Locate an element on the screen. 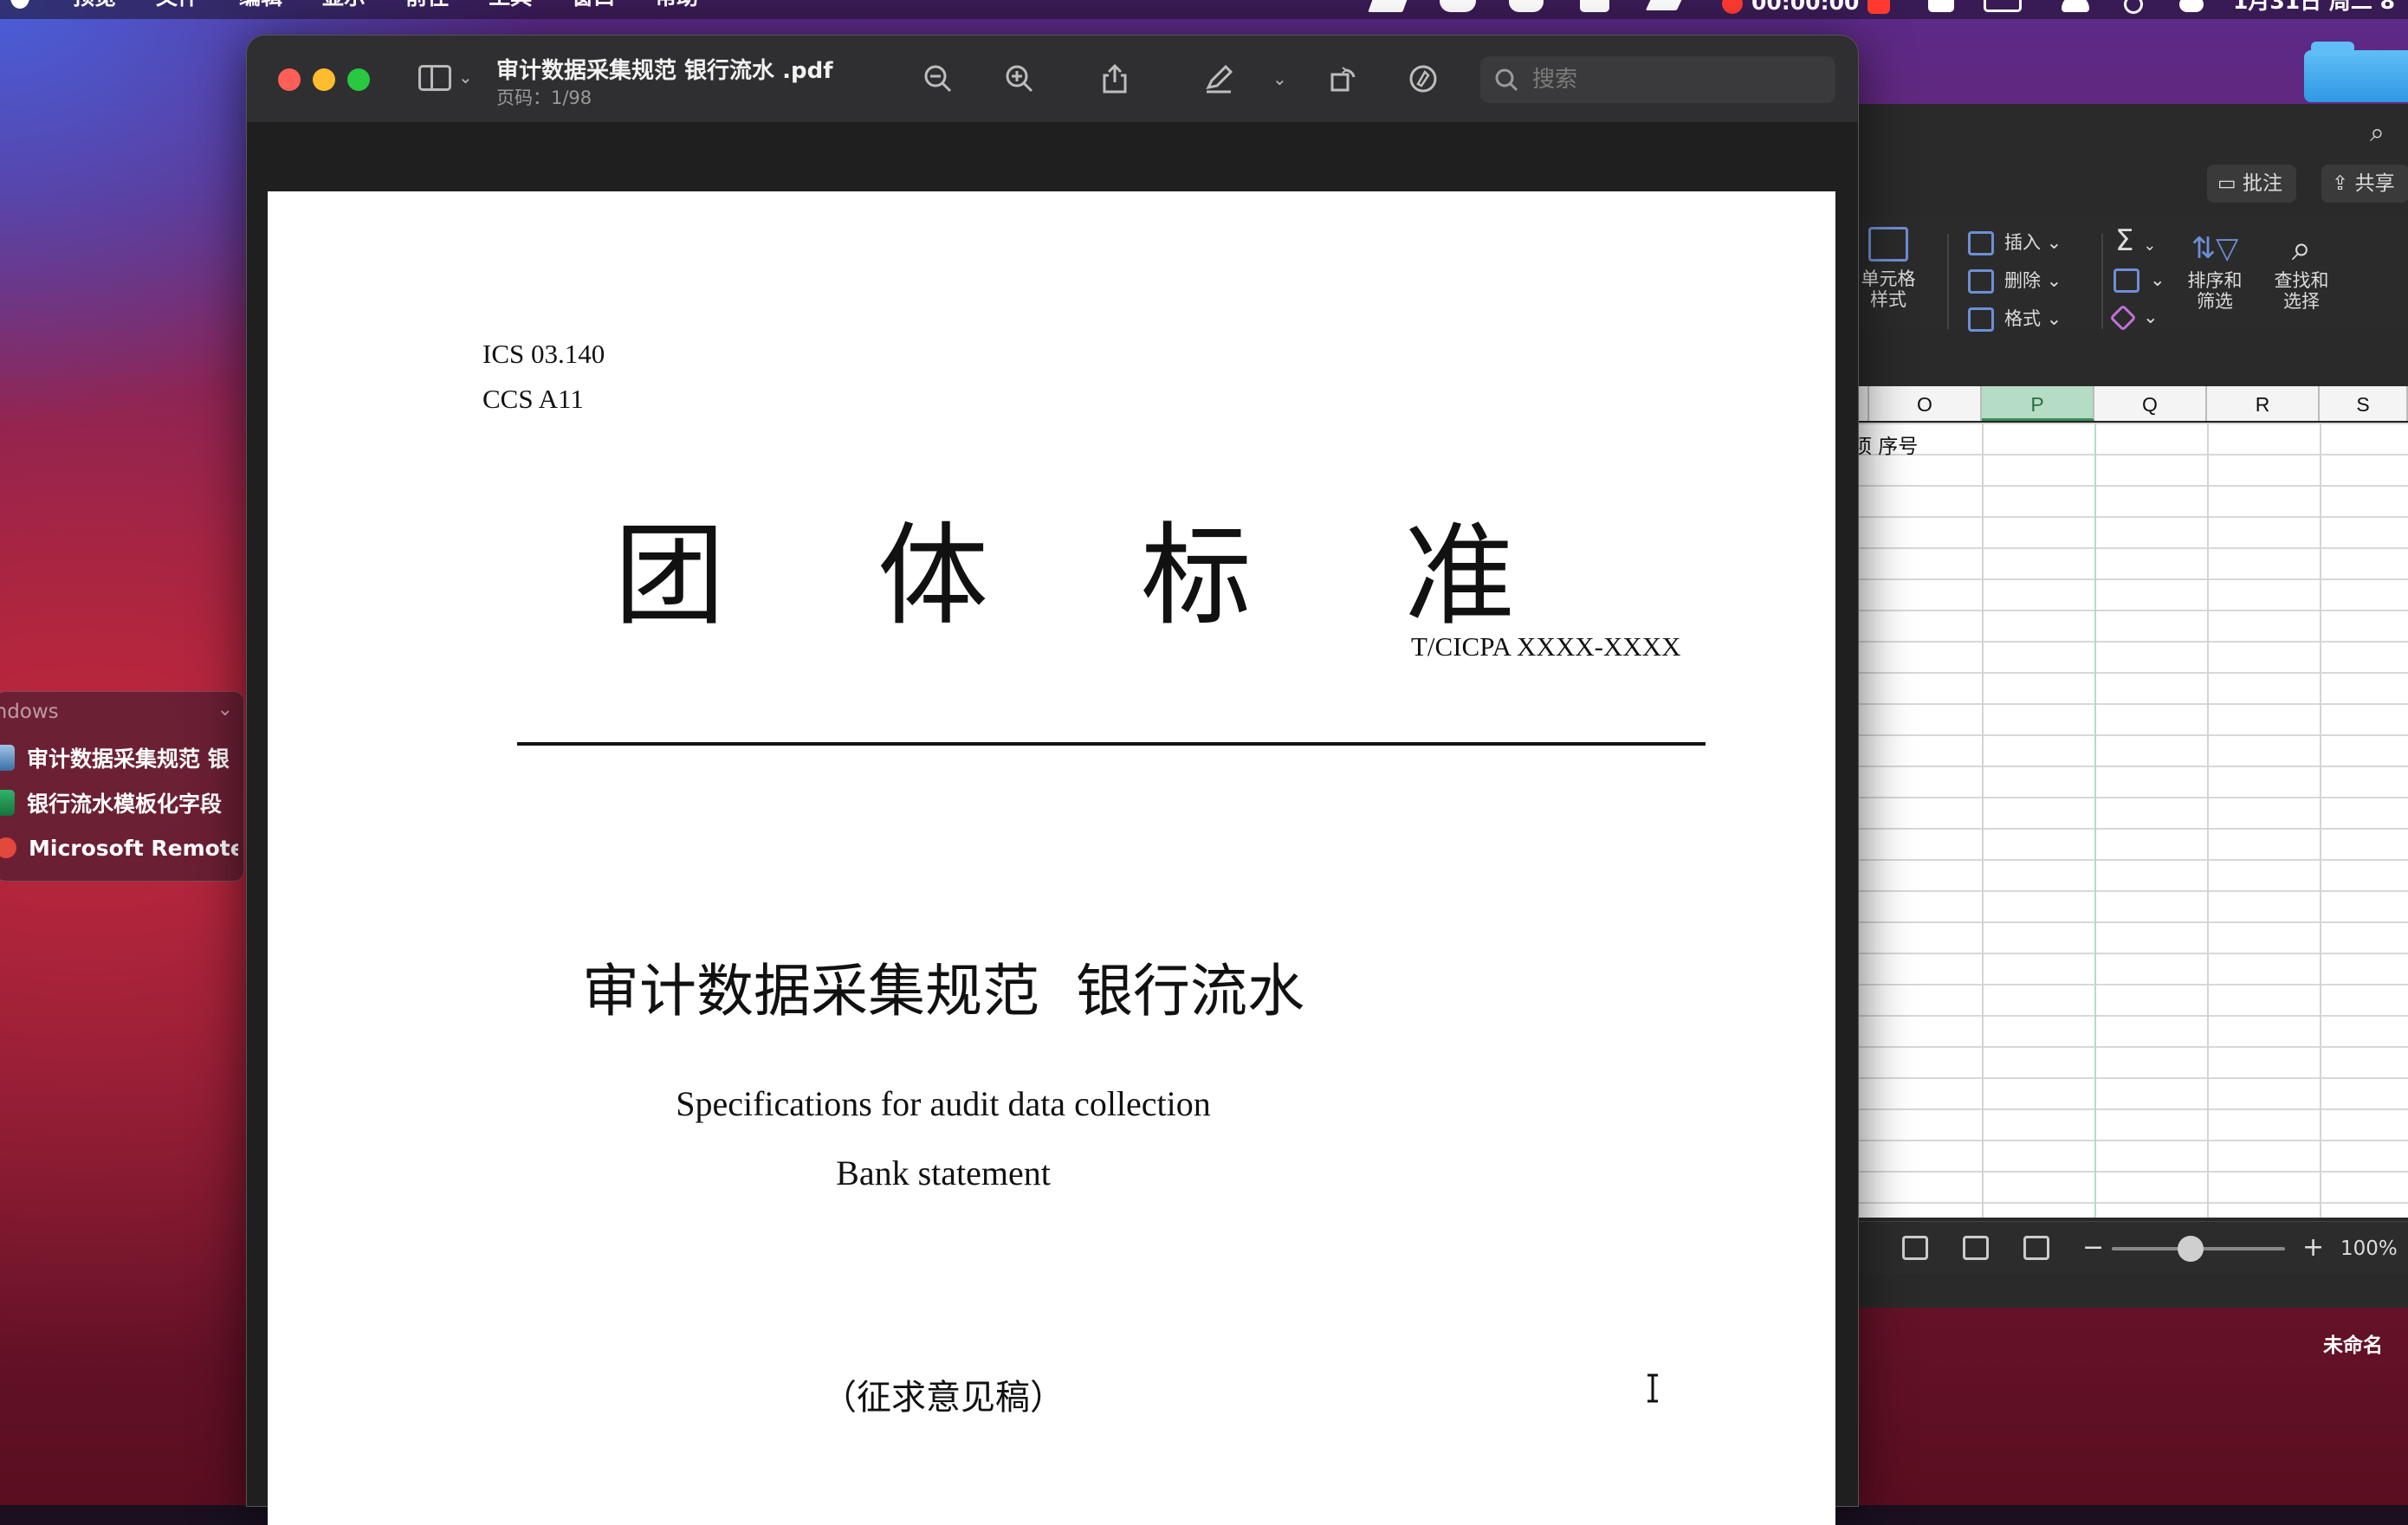  menu-edit: 编辑 is located at coordinates (260, 4).